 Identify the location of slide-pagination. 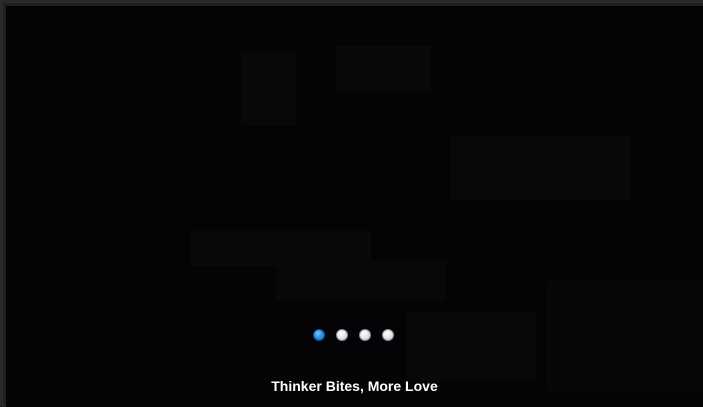
(353, 335).